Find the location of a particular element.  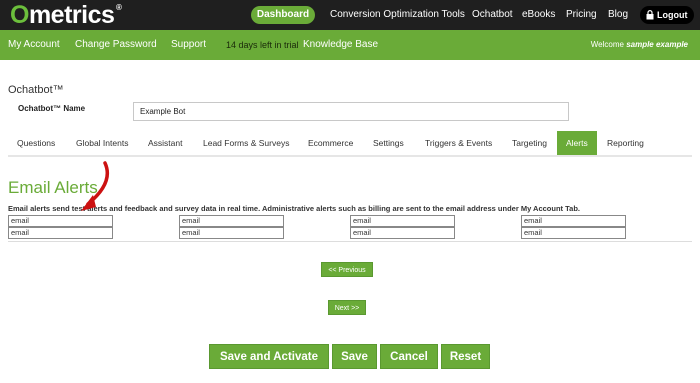

nav-support: Support is located at coordinates (188, 45).